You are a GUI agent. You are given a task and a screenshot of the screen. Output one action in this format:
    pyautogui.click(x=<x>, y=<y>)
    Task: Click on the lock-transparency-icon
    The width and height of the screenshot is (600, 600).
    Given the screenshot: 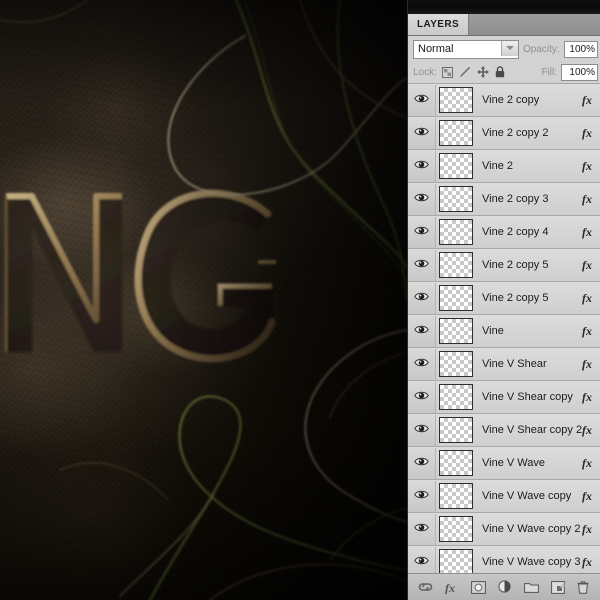 What is the action you would take?
    pyautogui.click(x=447, y=72)
    